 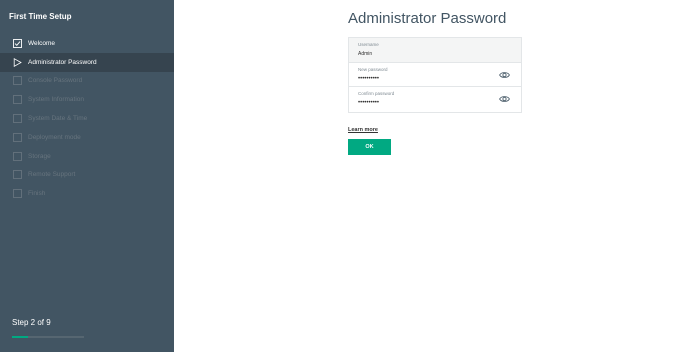 What do you see at coordinates (373, 69) in the screenshot?
I see `new-password-label: New password` at bounding box center [373, 69].